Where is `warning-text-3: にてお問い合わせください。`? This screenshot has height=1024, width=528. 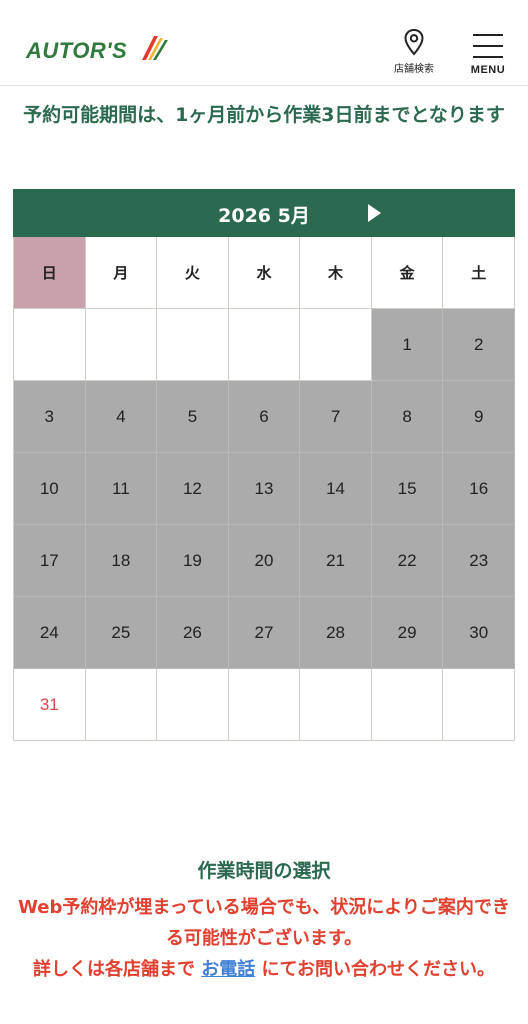 warning-text-3: にてお問い合わせください。 is located at coordinates (378, 969).